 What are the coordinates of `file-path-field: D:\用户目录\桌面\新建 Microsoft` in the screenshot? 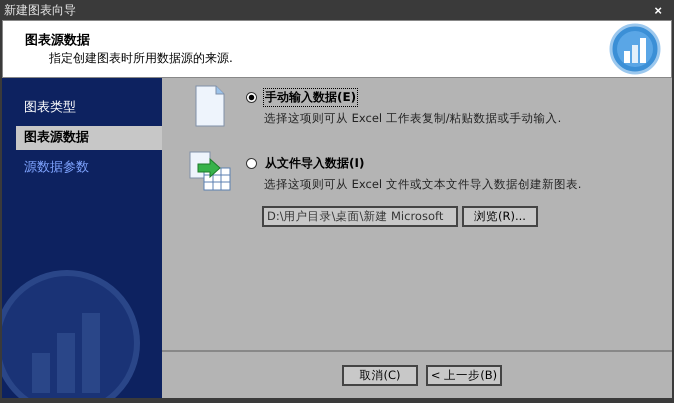 It's located at (360, 216).